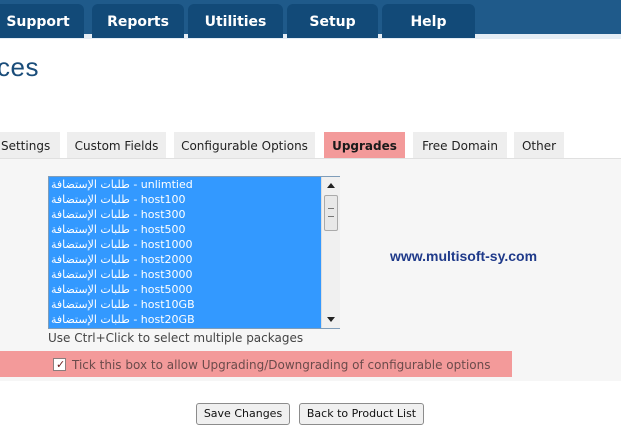  I want to click on save-changes-button: Save Changes, so click(243, 414).